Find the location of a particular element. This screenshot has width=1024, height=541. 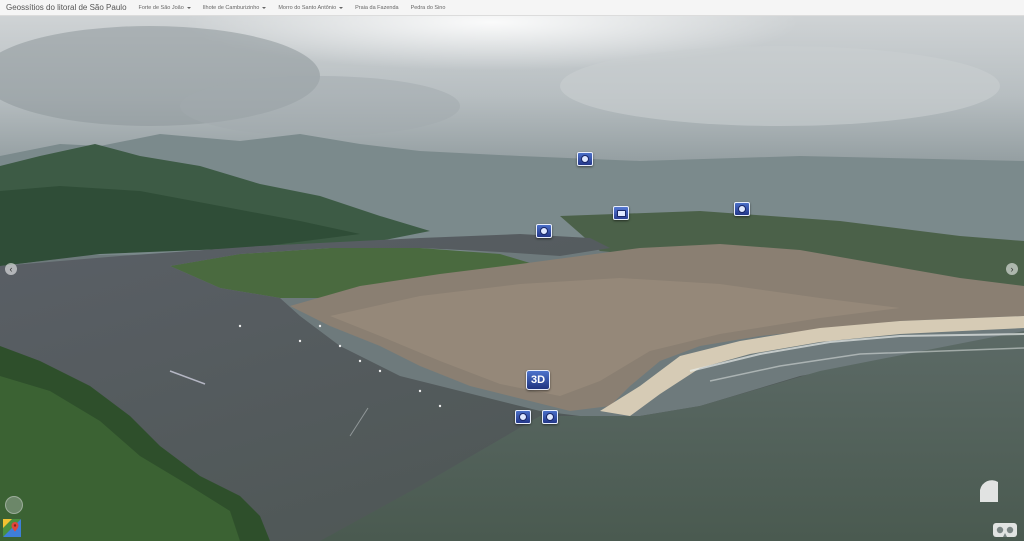

vr-headset-icon is located at coordinates (1005, 530).